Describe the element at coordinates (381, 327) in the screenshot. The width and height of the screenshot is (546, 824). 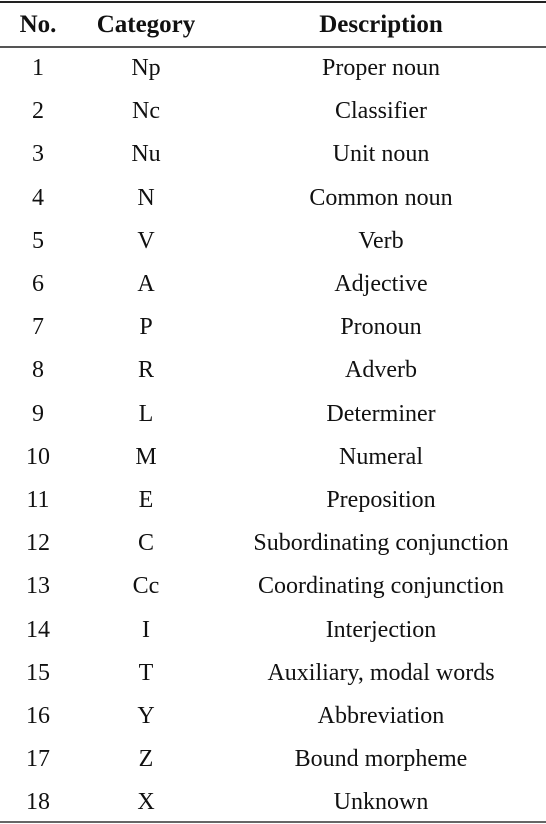
I see `cell-description: Pronoun` at that location.